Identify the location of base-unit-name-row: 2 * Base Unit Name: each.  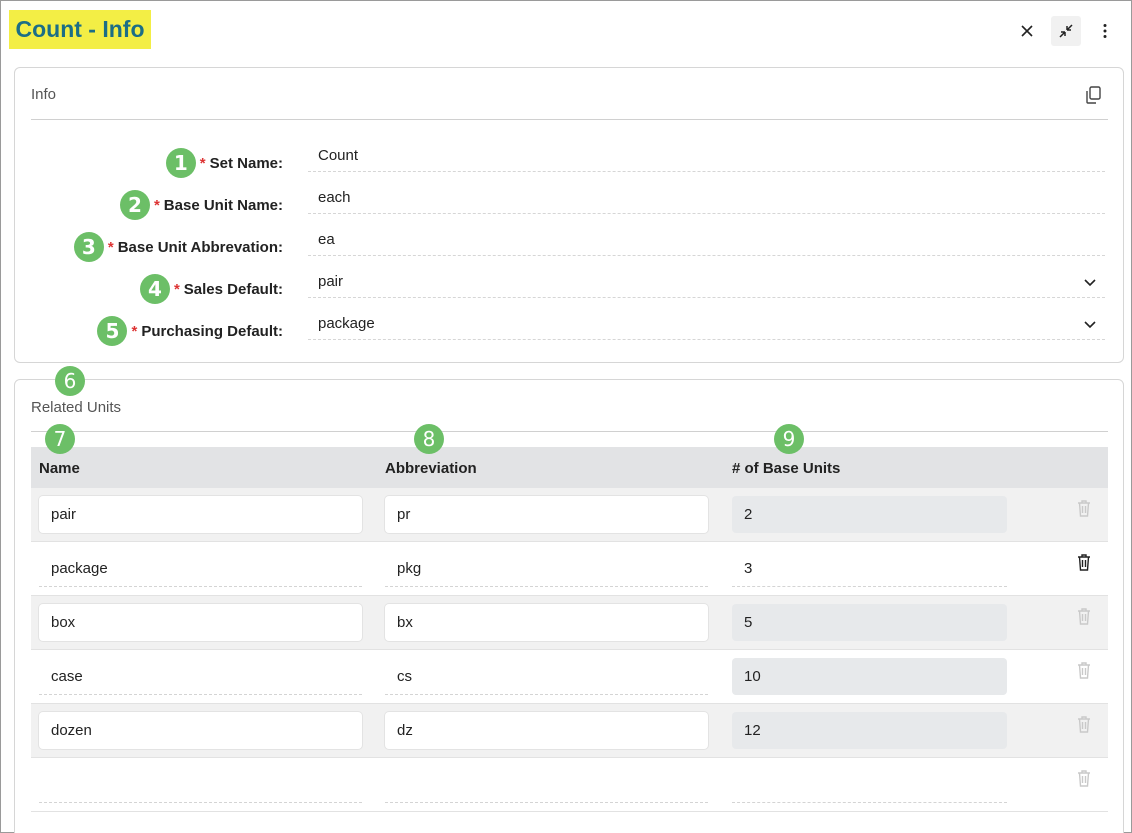
(570, 198).